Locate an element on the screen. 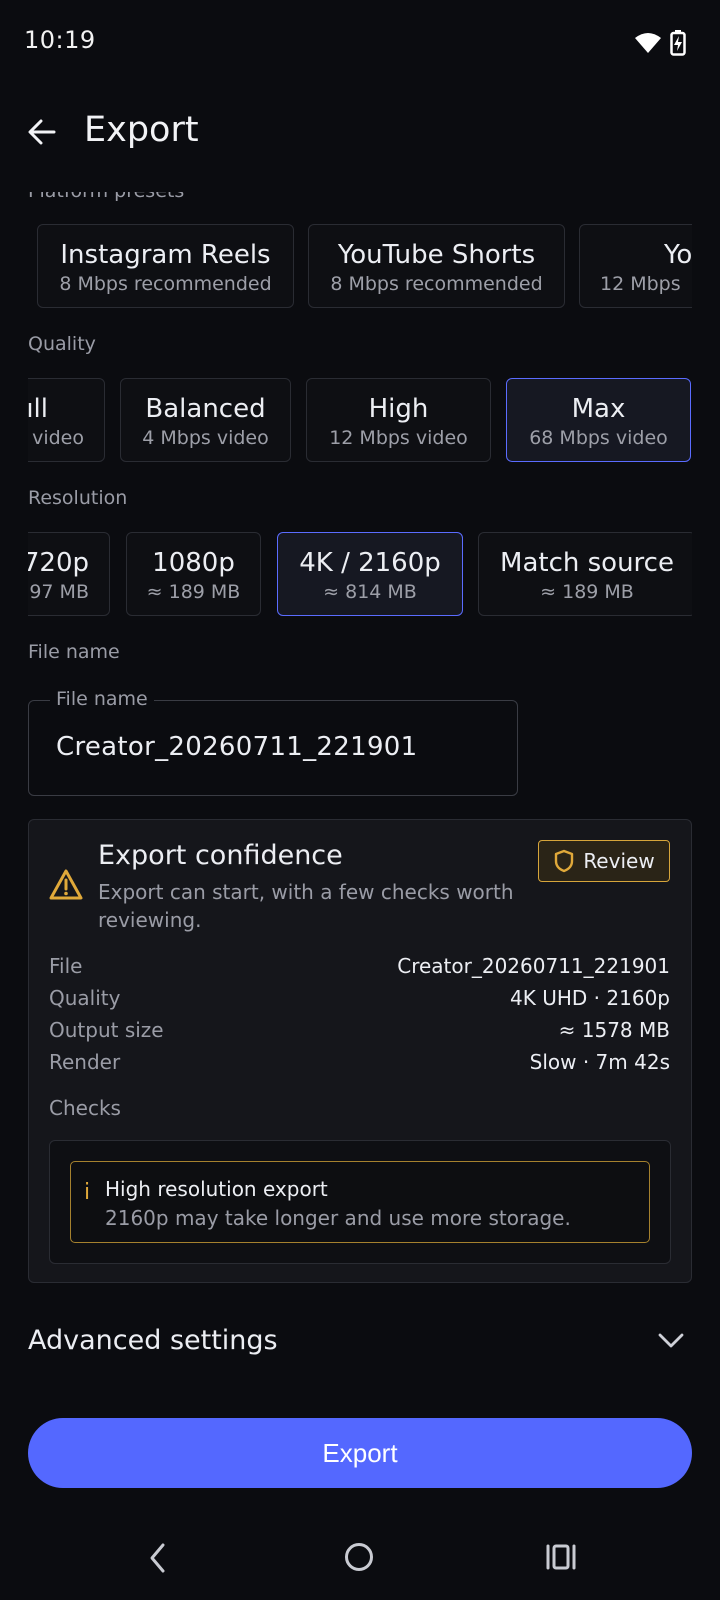 The image size is (720, 1600). advanced-settings-label: Advanced settings is located at coordinates (153, 1340).